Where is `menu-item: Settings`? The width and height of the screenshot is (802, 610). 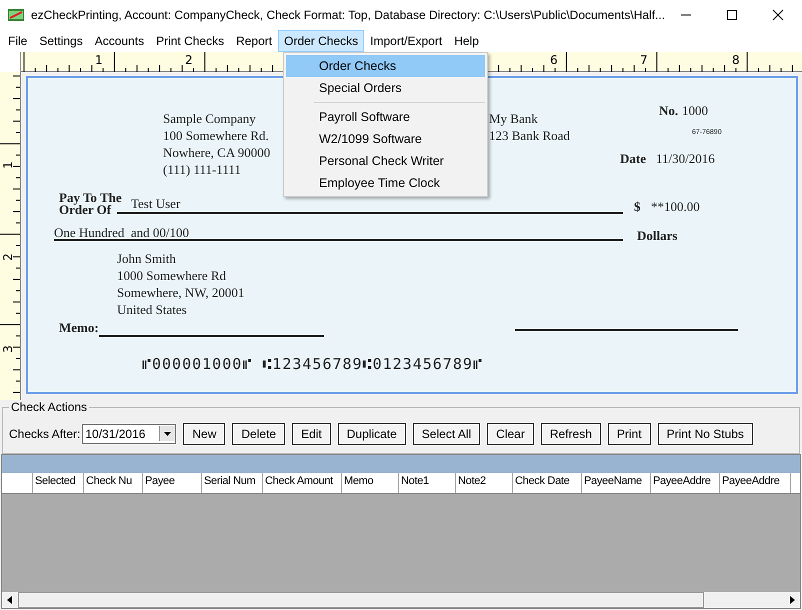
menu-item: Settings is located at coordinates (61, 41).